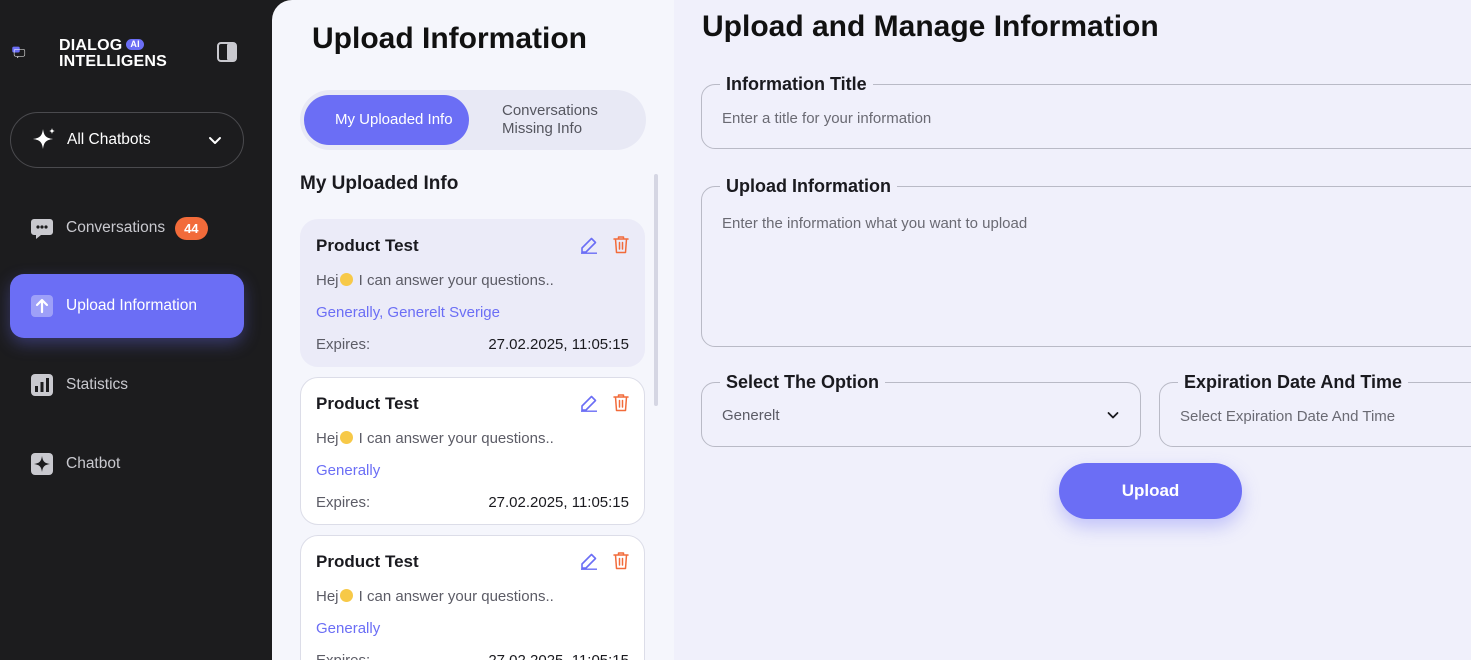  I want to click on form-title: Upload and Manage Information, so click(930, 26).